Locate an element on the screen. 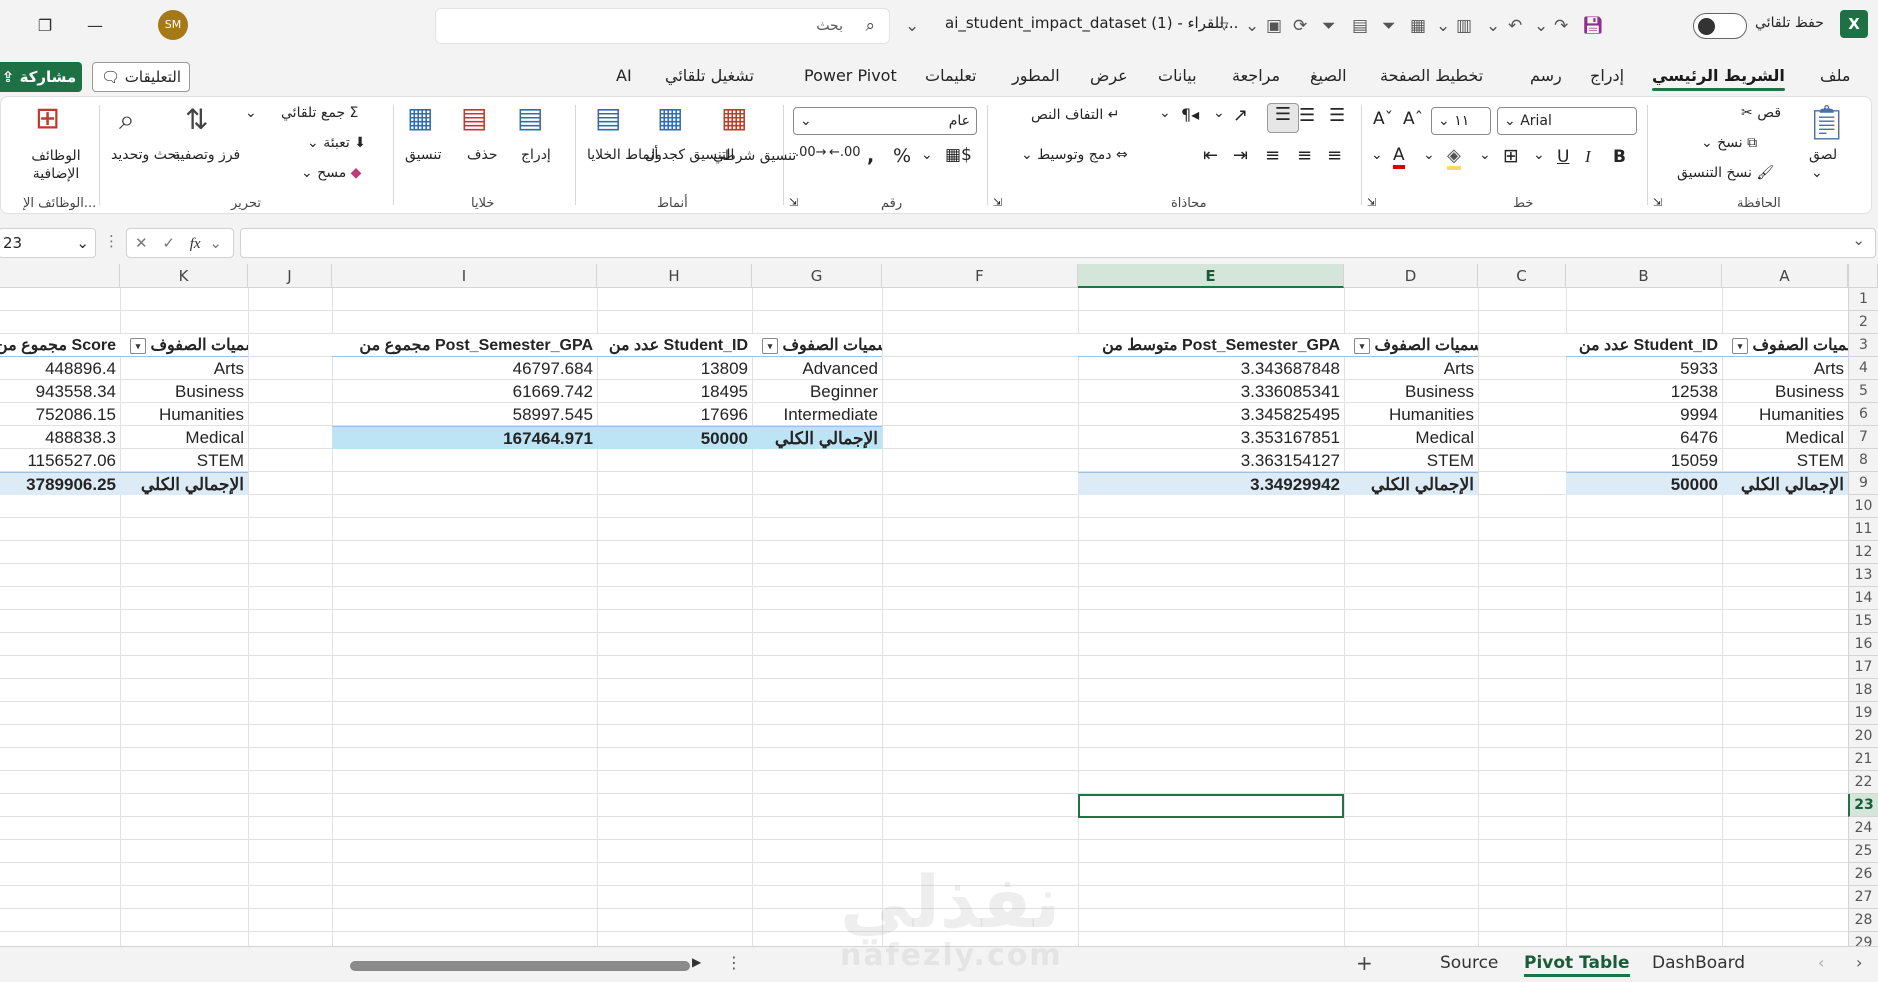 Image resolution: width=1878 pixels, height=982 pixels. pivot4-row-label: STEM is located at coordinates (184, 460).